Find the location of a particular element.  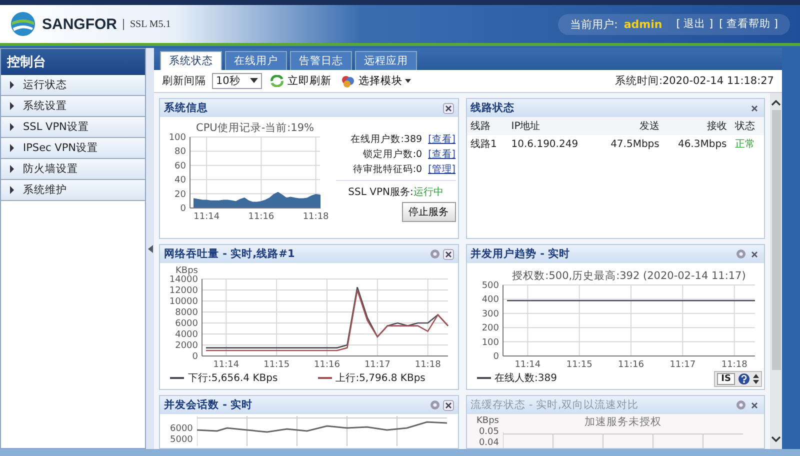

panel-title: 线路状态 is located at coordinates (492, 108).